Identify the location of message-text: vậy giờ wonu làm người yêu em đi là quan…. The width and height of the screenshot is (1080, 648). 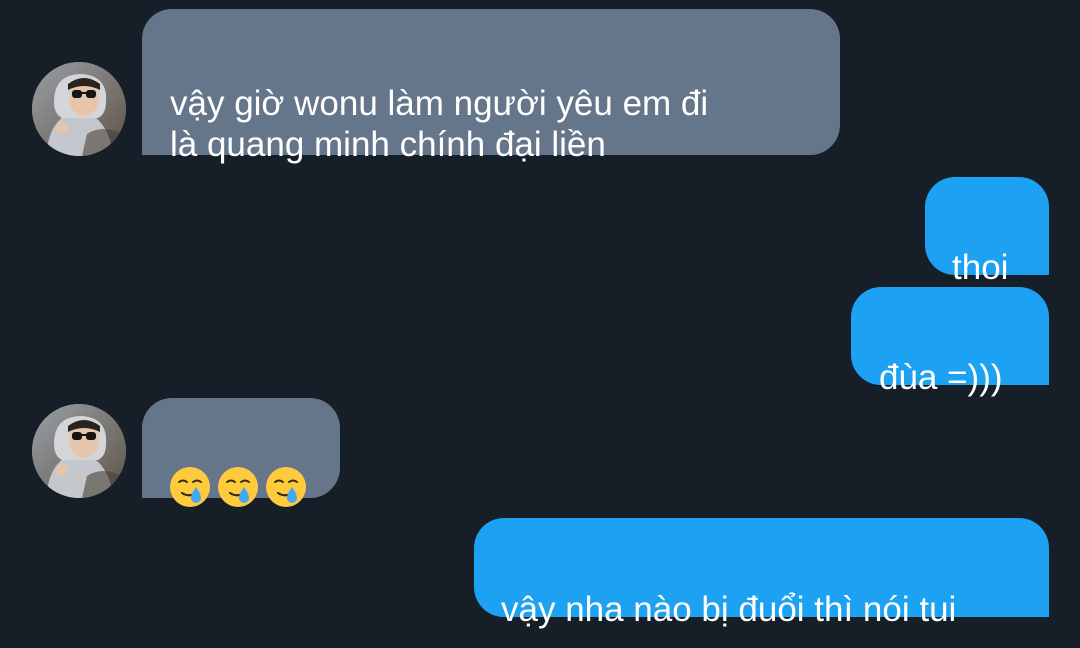
(439, 124).